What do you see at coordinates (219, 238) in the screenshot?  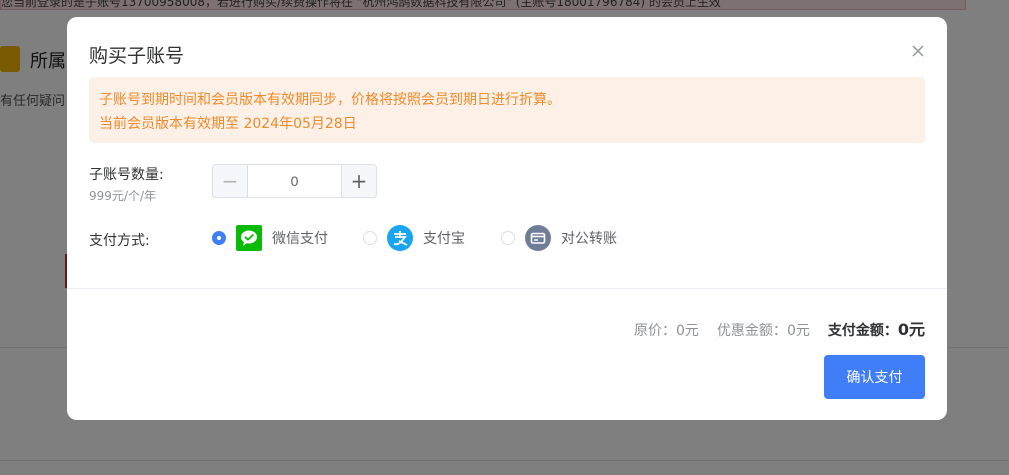 I see `wechat-radio` at bounding box center [219, 238].